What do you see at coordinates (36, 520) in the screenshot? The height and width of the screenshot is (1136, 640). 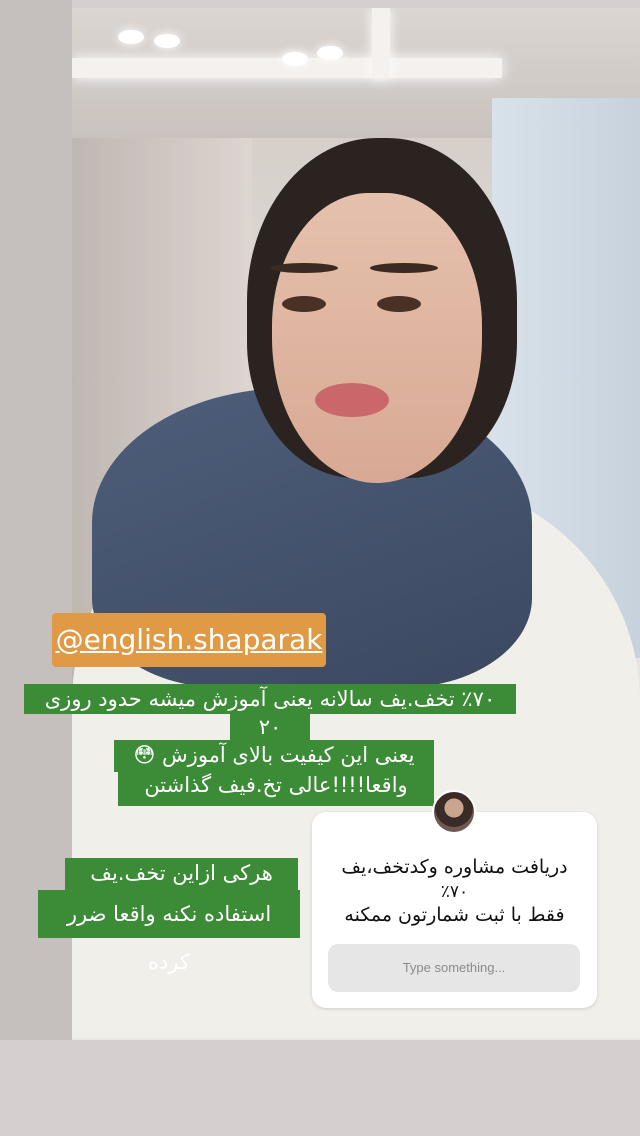 I see `left-background-strip` at bounding box center [36, 520].